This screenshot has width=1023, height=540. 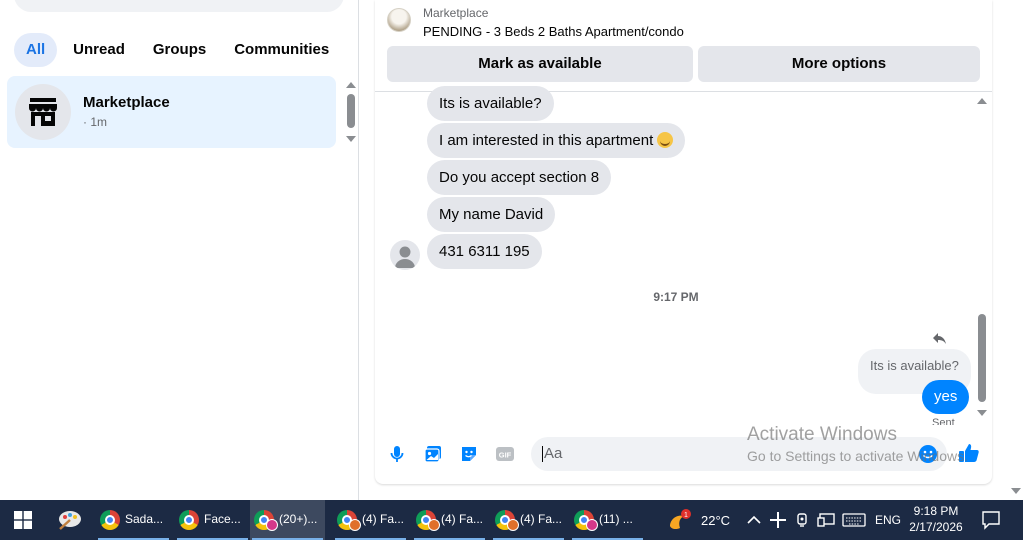 What do you see at coordinates (676, 297) in the screenshot?
I see `message-timestamp: 9:17 PM` at bounding box center [676, 297].